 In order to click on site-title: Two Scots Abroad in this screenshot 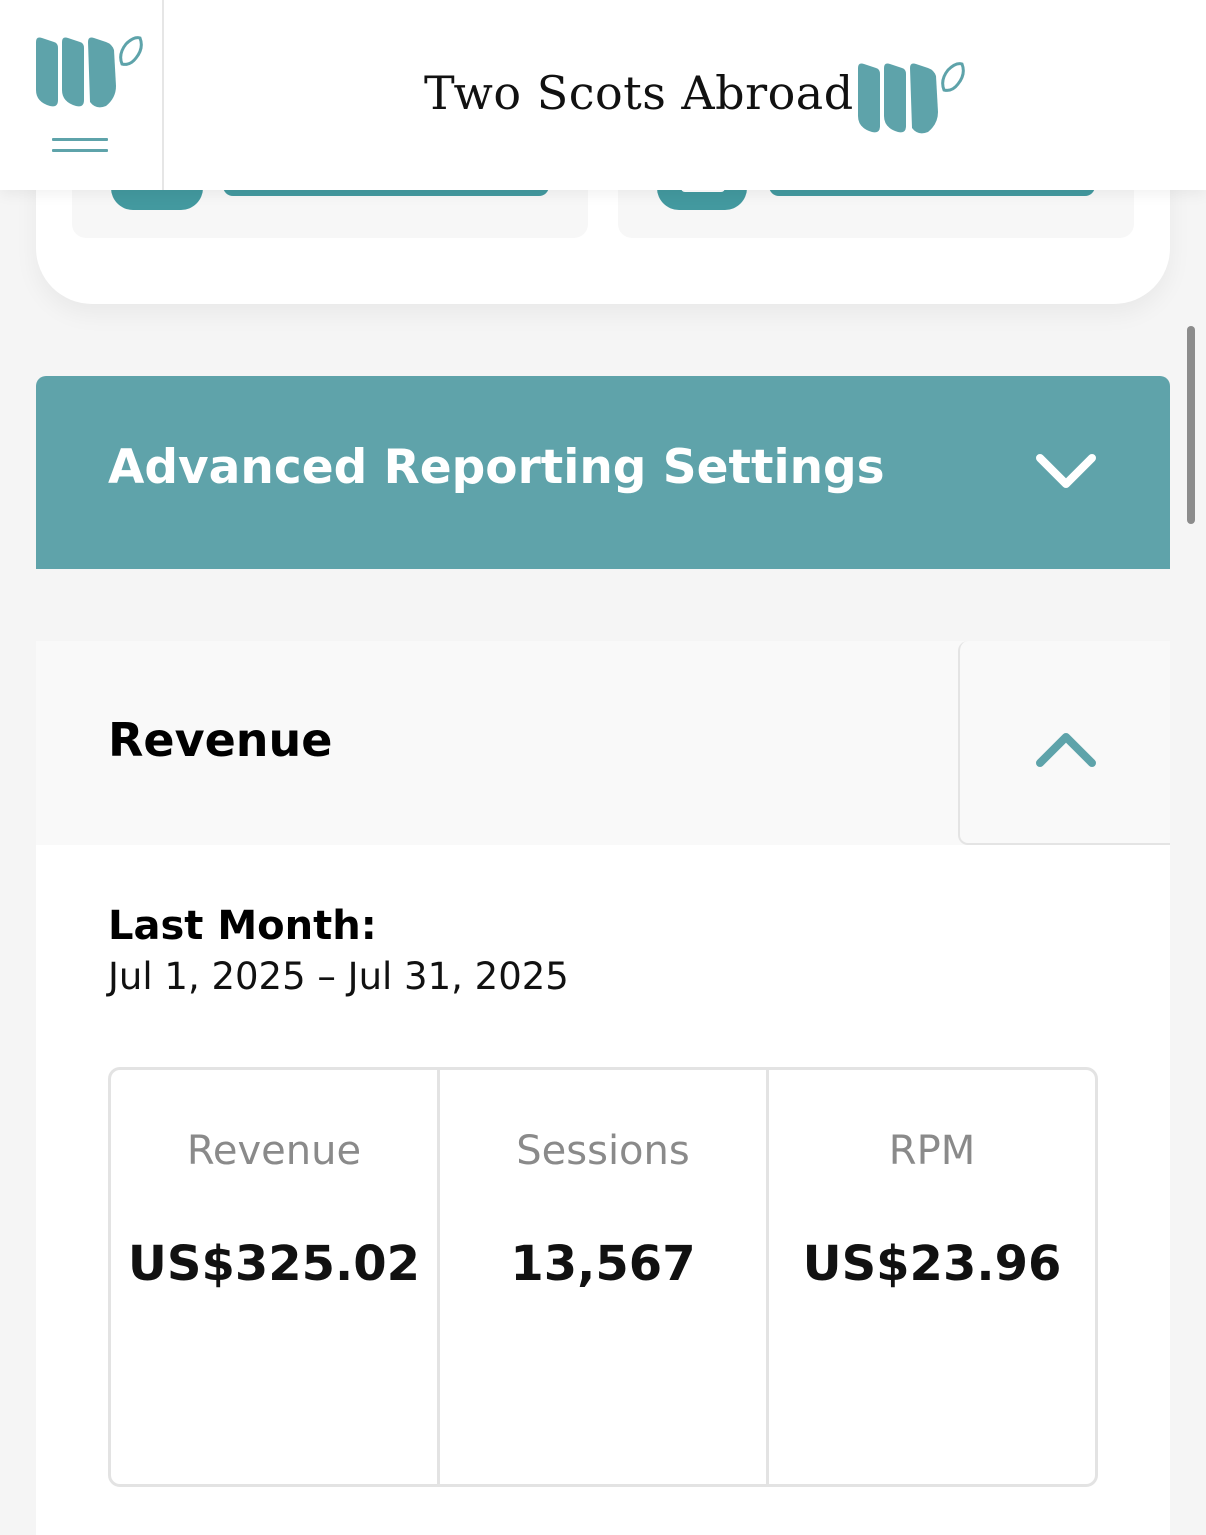, I will do `click(639, 93)`.